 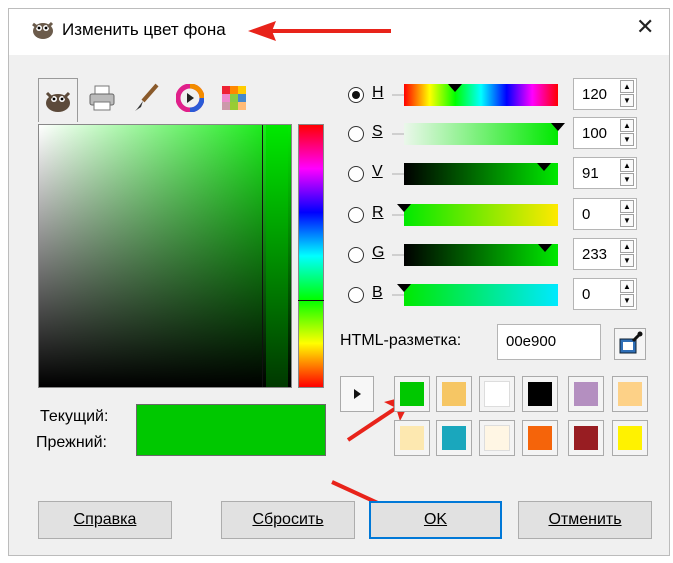 What do you see at coordinates (435, 520) in the screenshot?
I see `ok-button: OK` at bounding box center [435, 520].